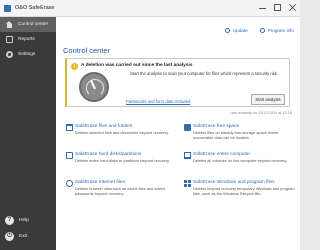  What do you see at coordinates (262, 30) in the screenshot?
I see `info-icon` at bounding box center [262, 30].